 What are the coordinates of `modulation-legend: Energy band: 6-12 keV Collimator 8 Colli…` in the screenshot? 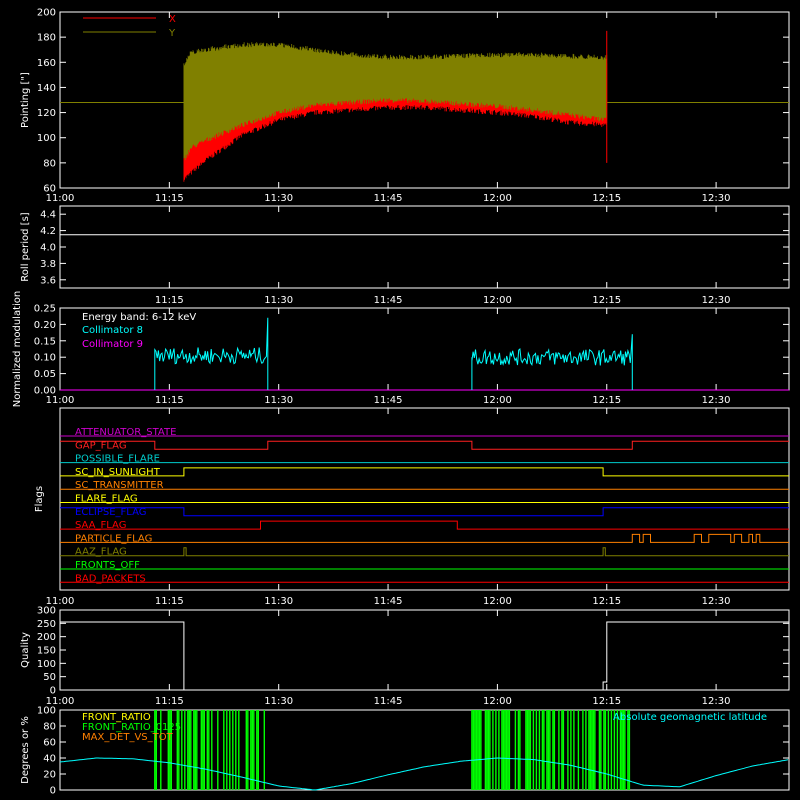 It's located at (139, 331).